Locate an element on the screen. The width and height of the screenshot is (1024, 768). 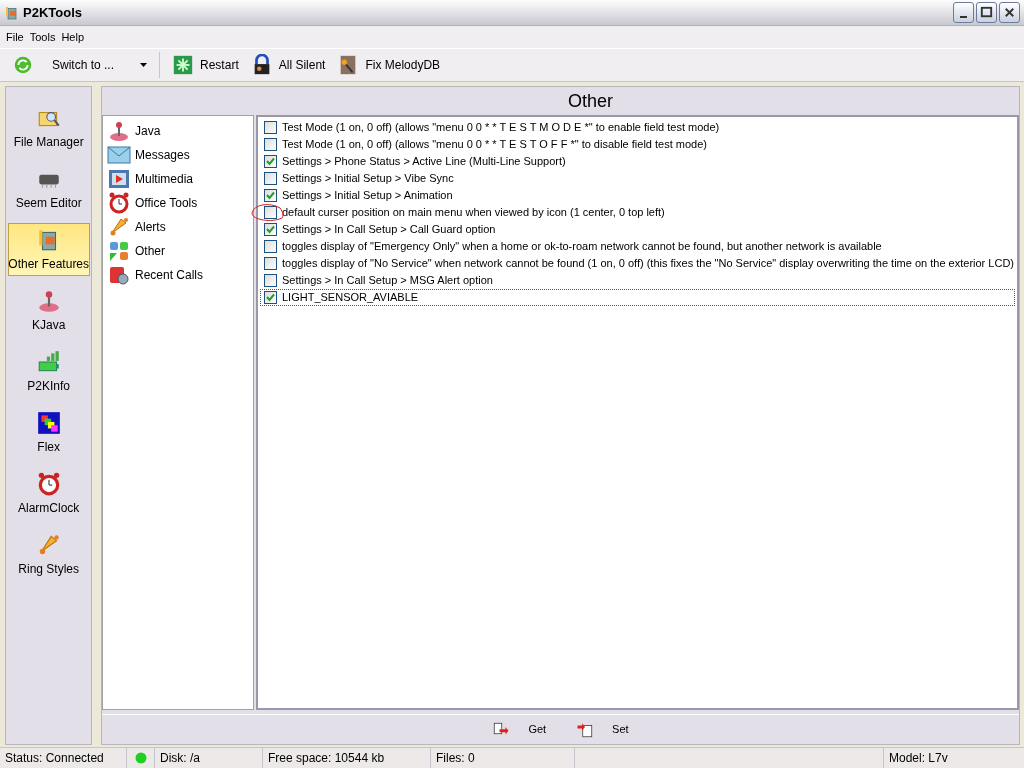
menu-item: Help is located at coordinates (73, 37).